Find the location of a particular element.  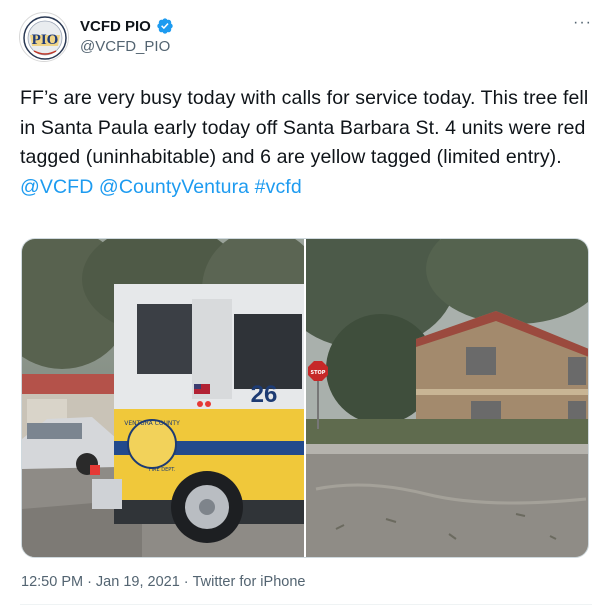

avatar-text: PIO is located at coordinates (45, 40).